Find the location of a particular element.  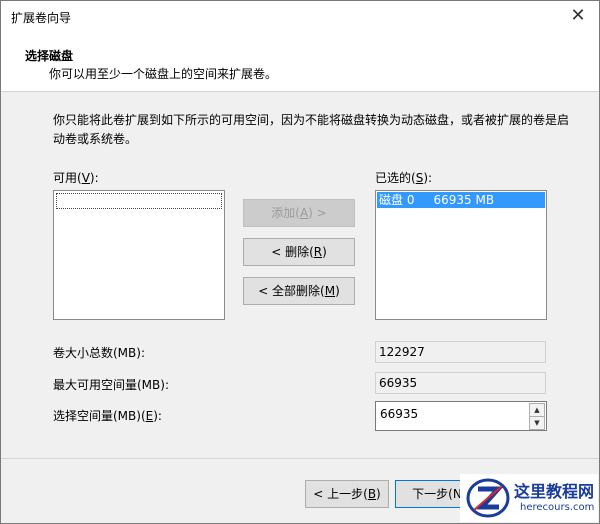

caret-down-icon: ▼ is located at coordinates (537, 423).